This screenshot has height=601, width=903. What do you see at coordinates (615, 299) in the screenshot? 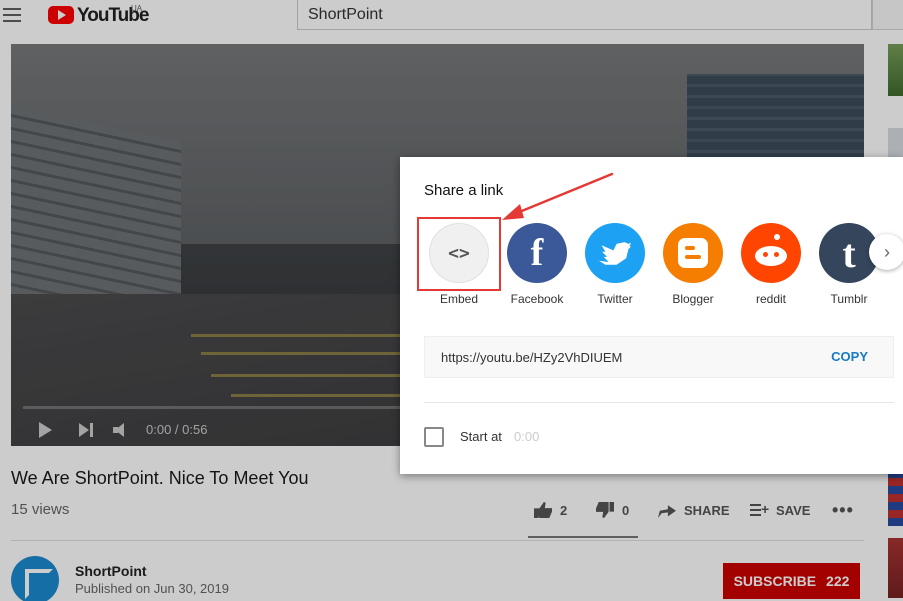
I see `share-target-label: Twitter` at bounding box center [615, 299].